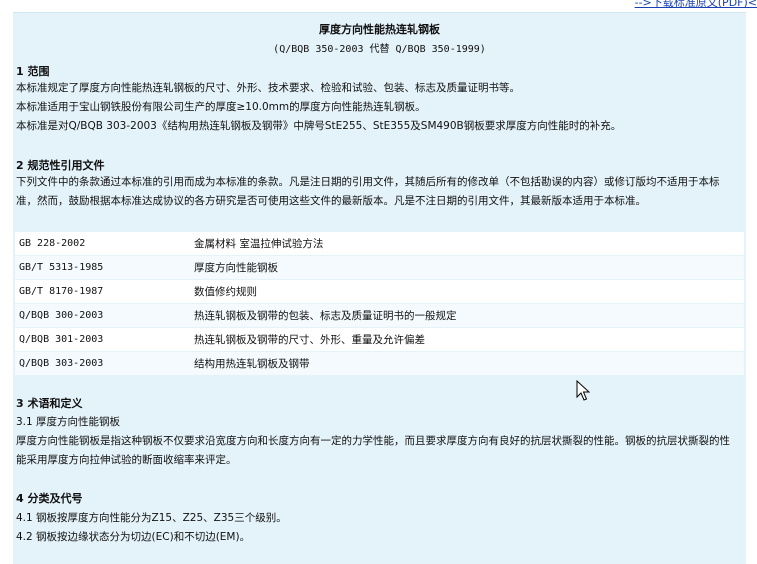 This screenshot has width=757, height=564. What do you see at coordinates (60, 165) in the screenshot?
I see `section-2-heading: 2 规范性引用文件` at bounding box center [60, 165].